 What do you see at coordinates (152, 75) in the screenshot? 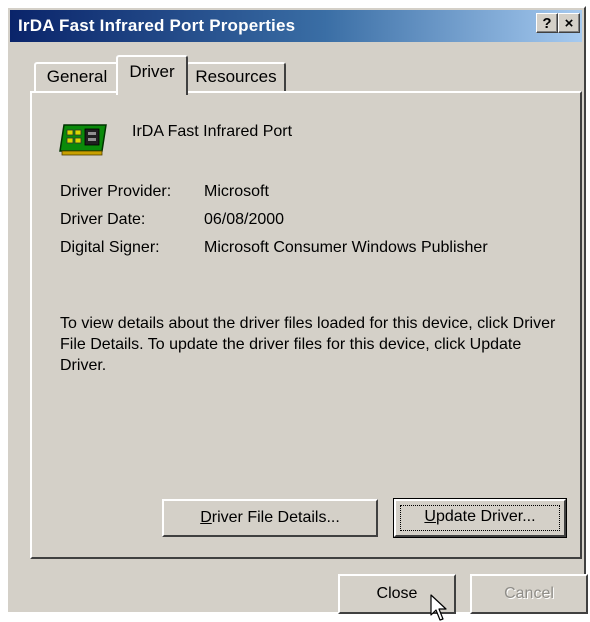
I see `tab-driver: Driver` at bounding box center [152, 75].